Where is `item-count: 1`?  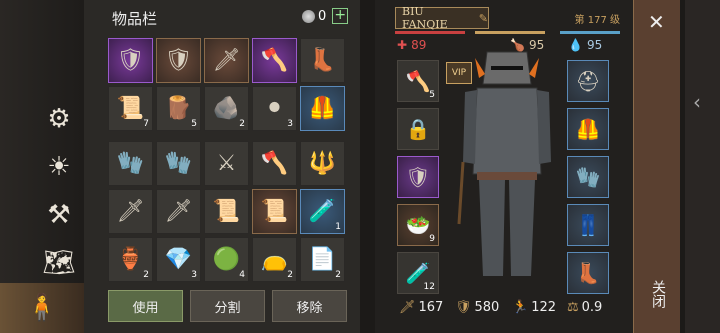
item-count: 1 is located at coordinates (338, 227).